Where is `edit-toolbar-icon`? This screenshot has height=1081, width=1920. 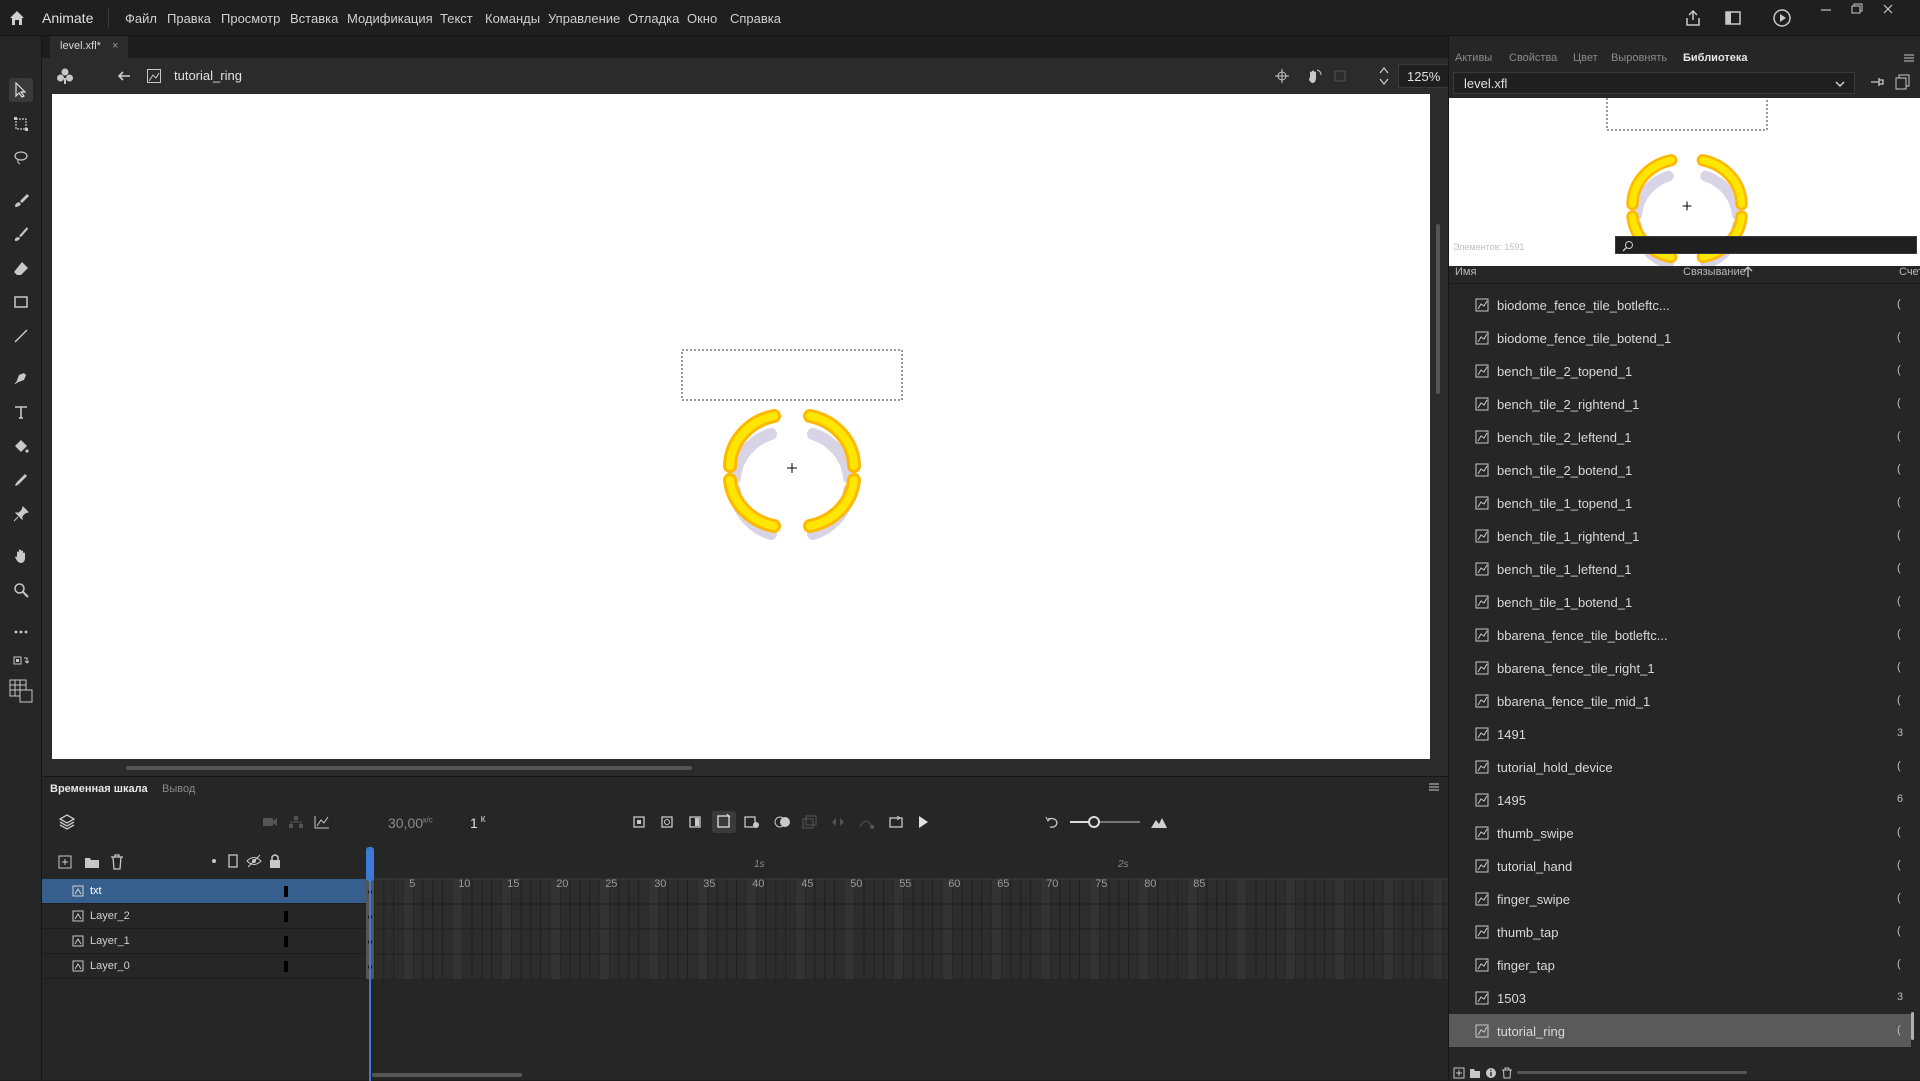 edit-toolbar-icon is located at coordinates (21, 691).